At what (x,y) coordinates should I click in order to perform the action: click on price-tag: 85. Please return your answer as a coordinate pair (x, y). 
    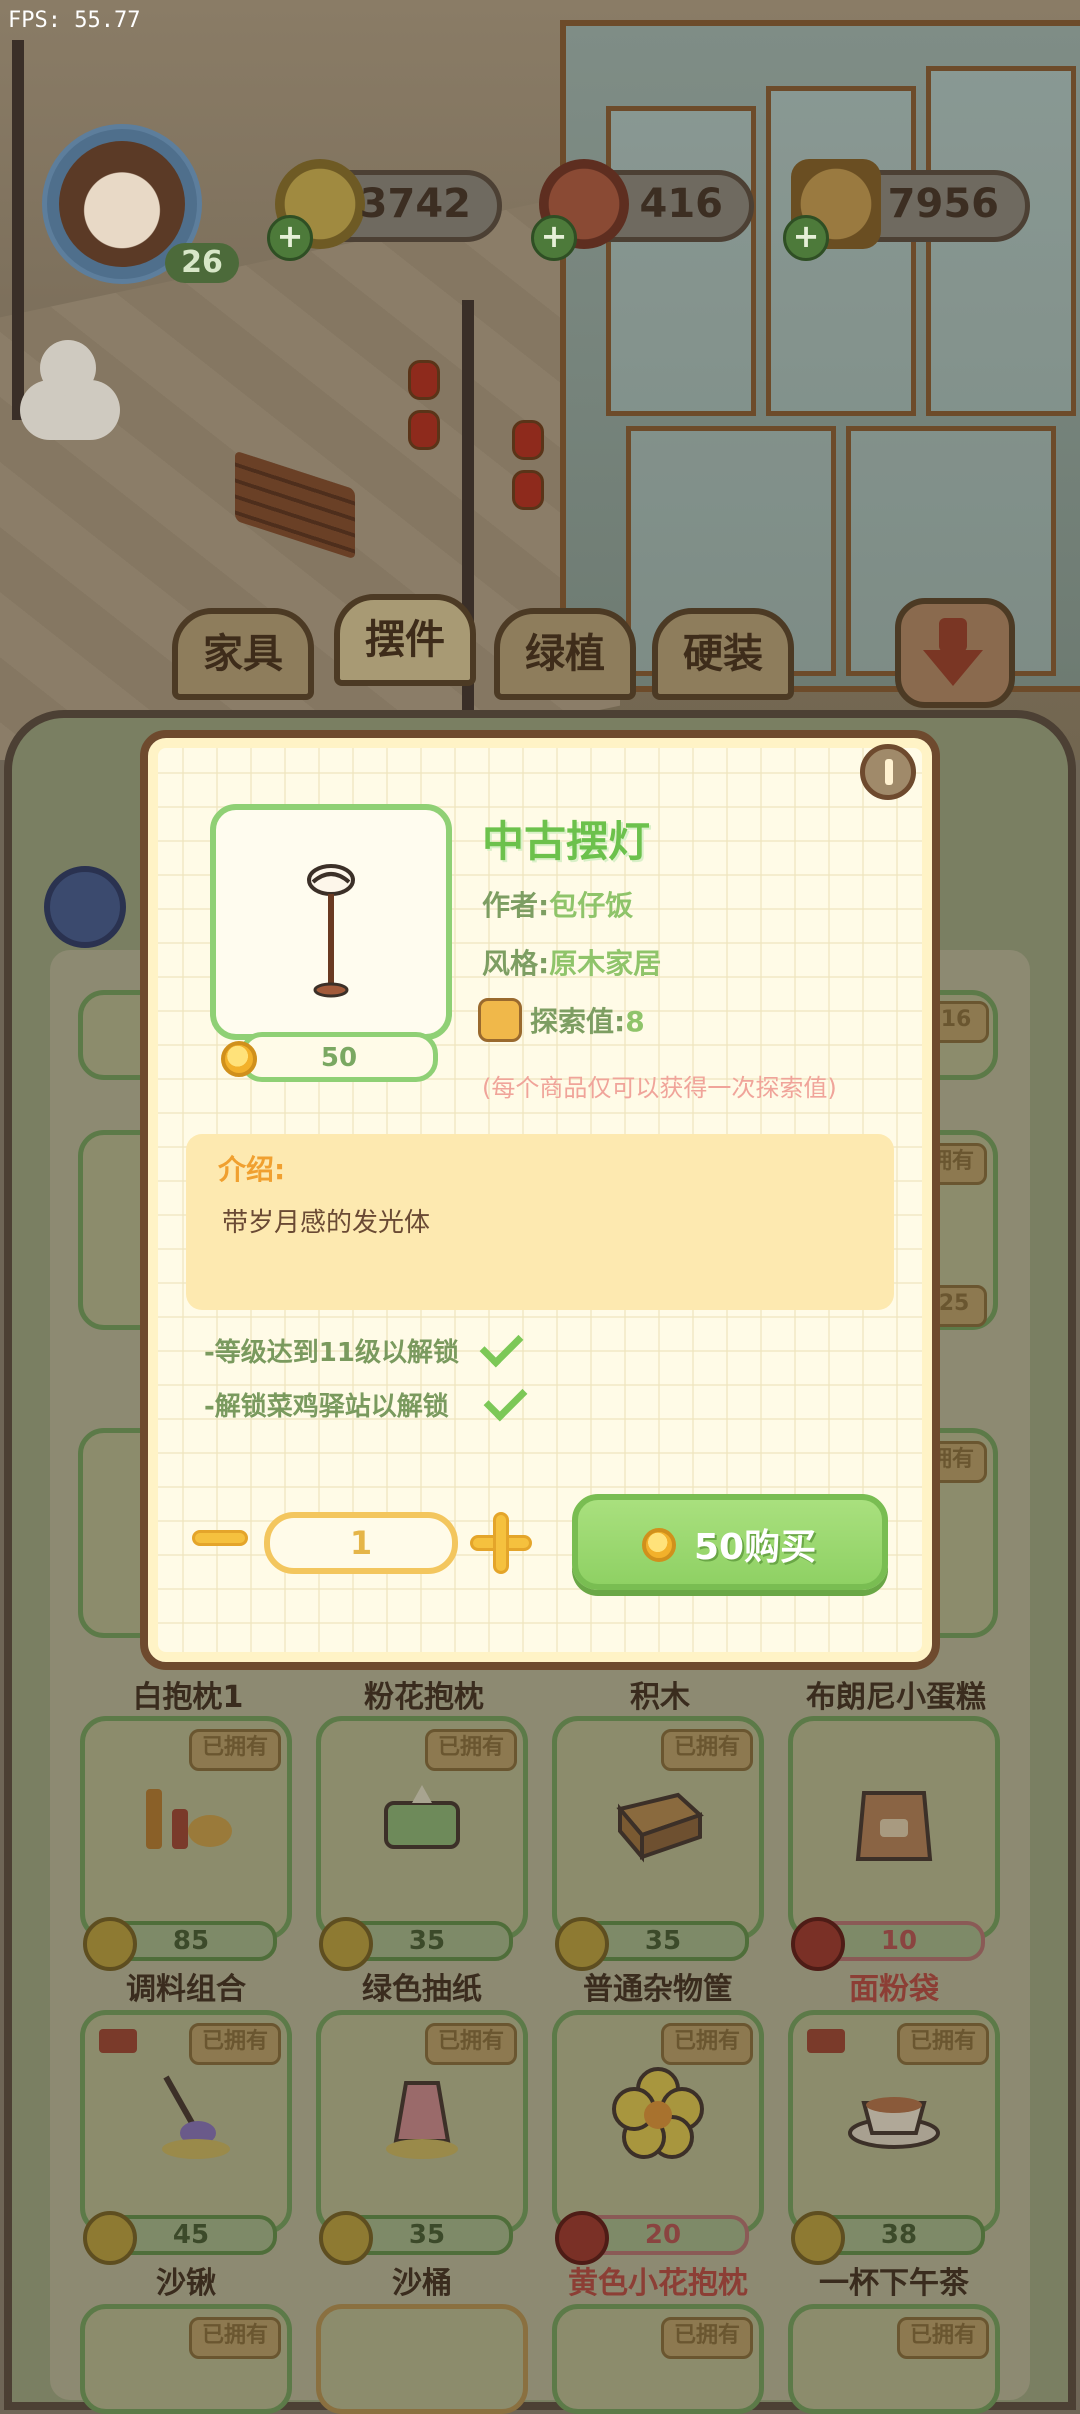
    Looking at the image, I should click on (180, 1944).